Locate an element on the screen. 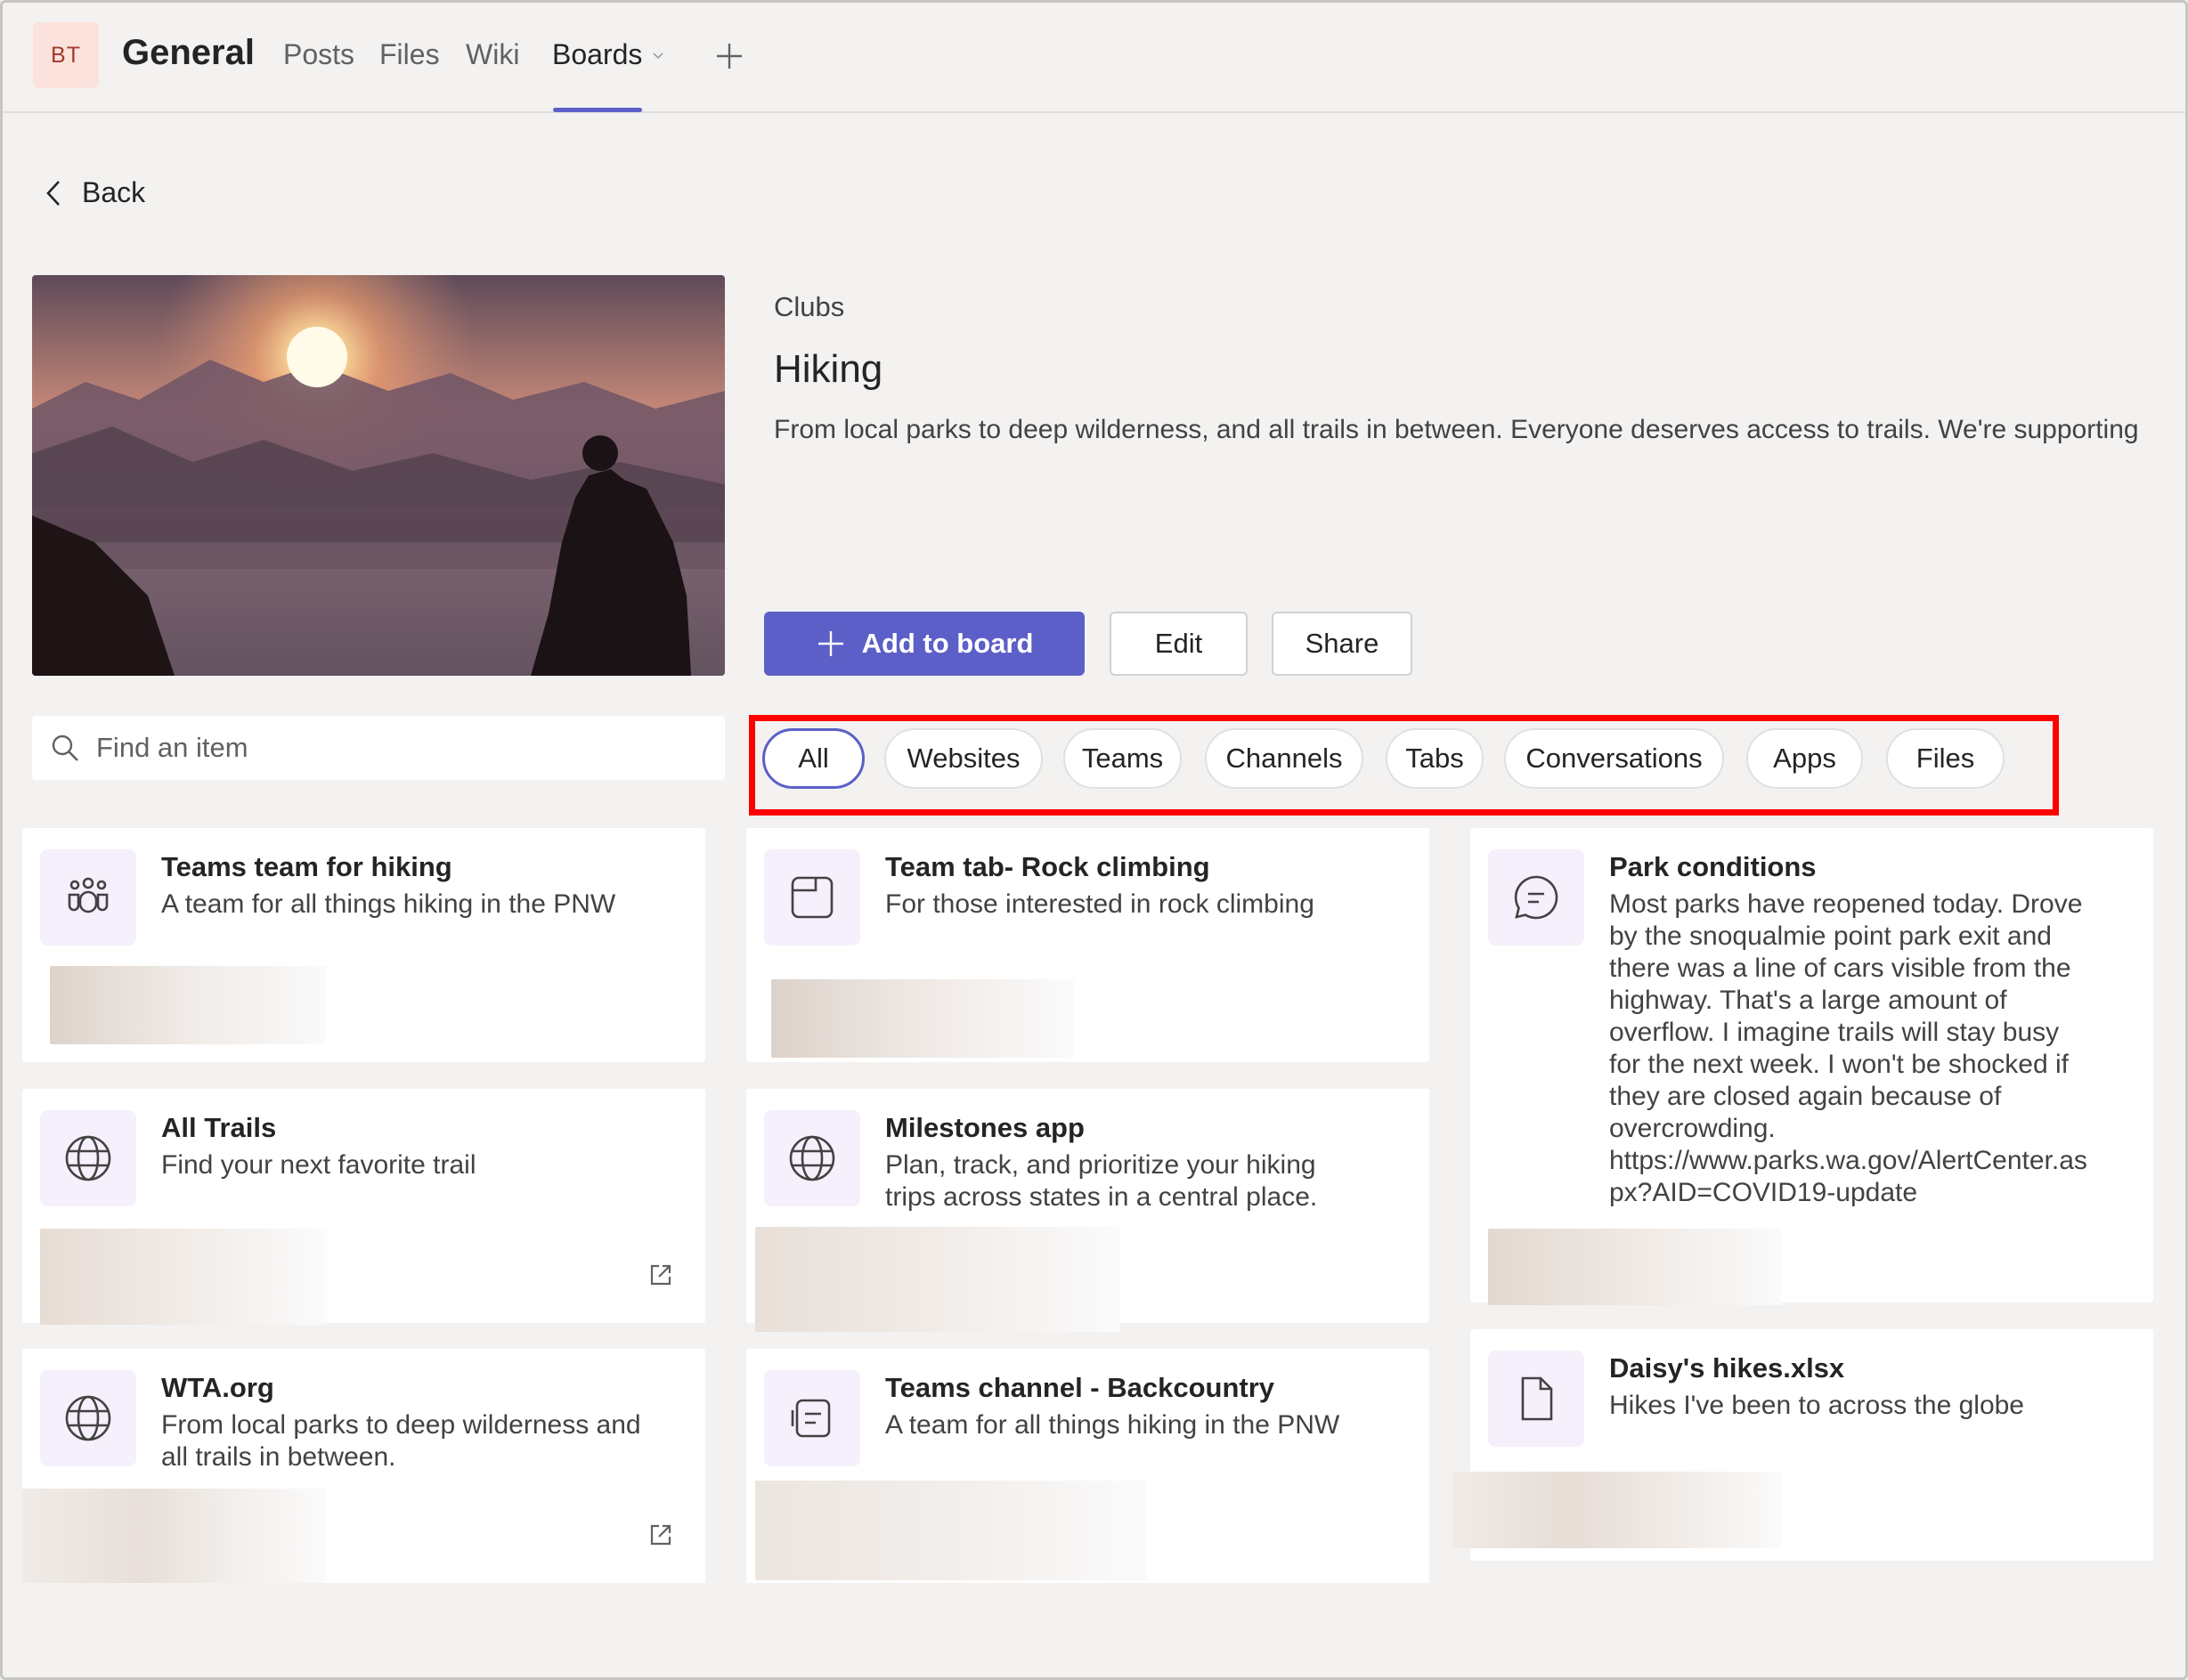 The image size is (2188, 1680). filter-teams: Teams is located at coordinates (1122, 758).